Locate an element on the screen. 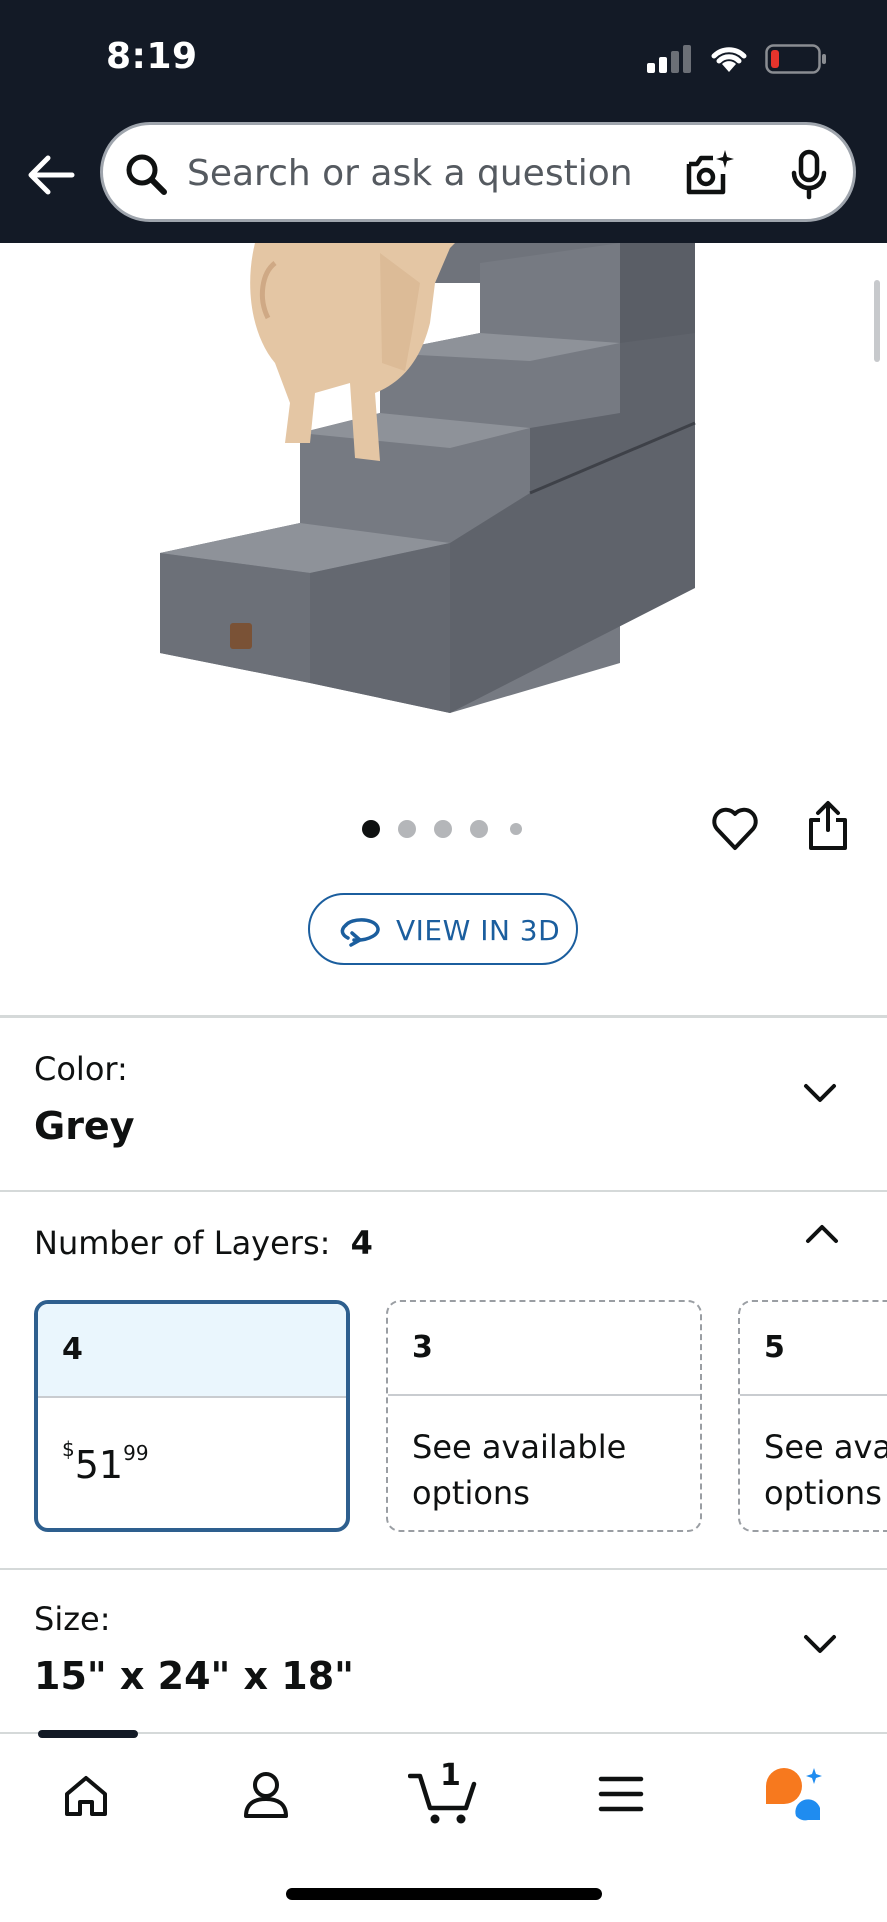  chevron-up-icon is located at coordinates (822, 1234).